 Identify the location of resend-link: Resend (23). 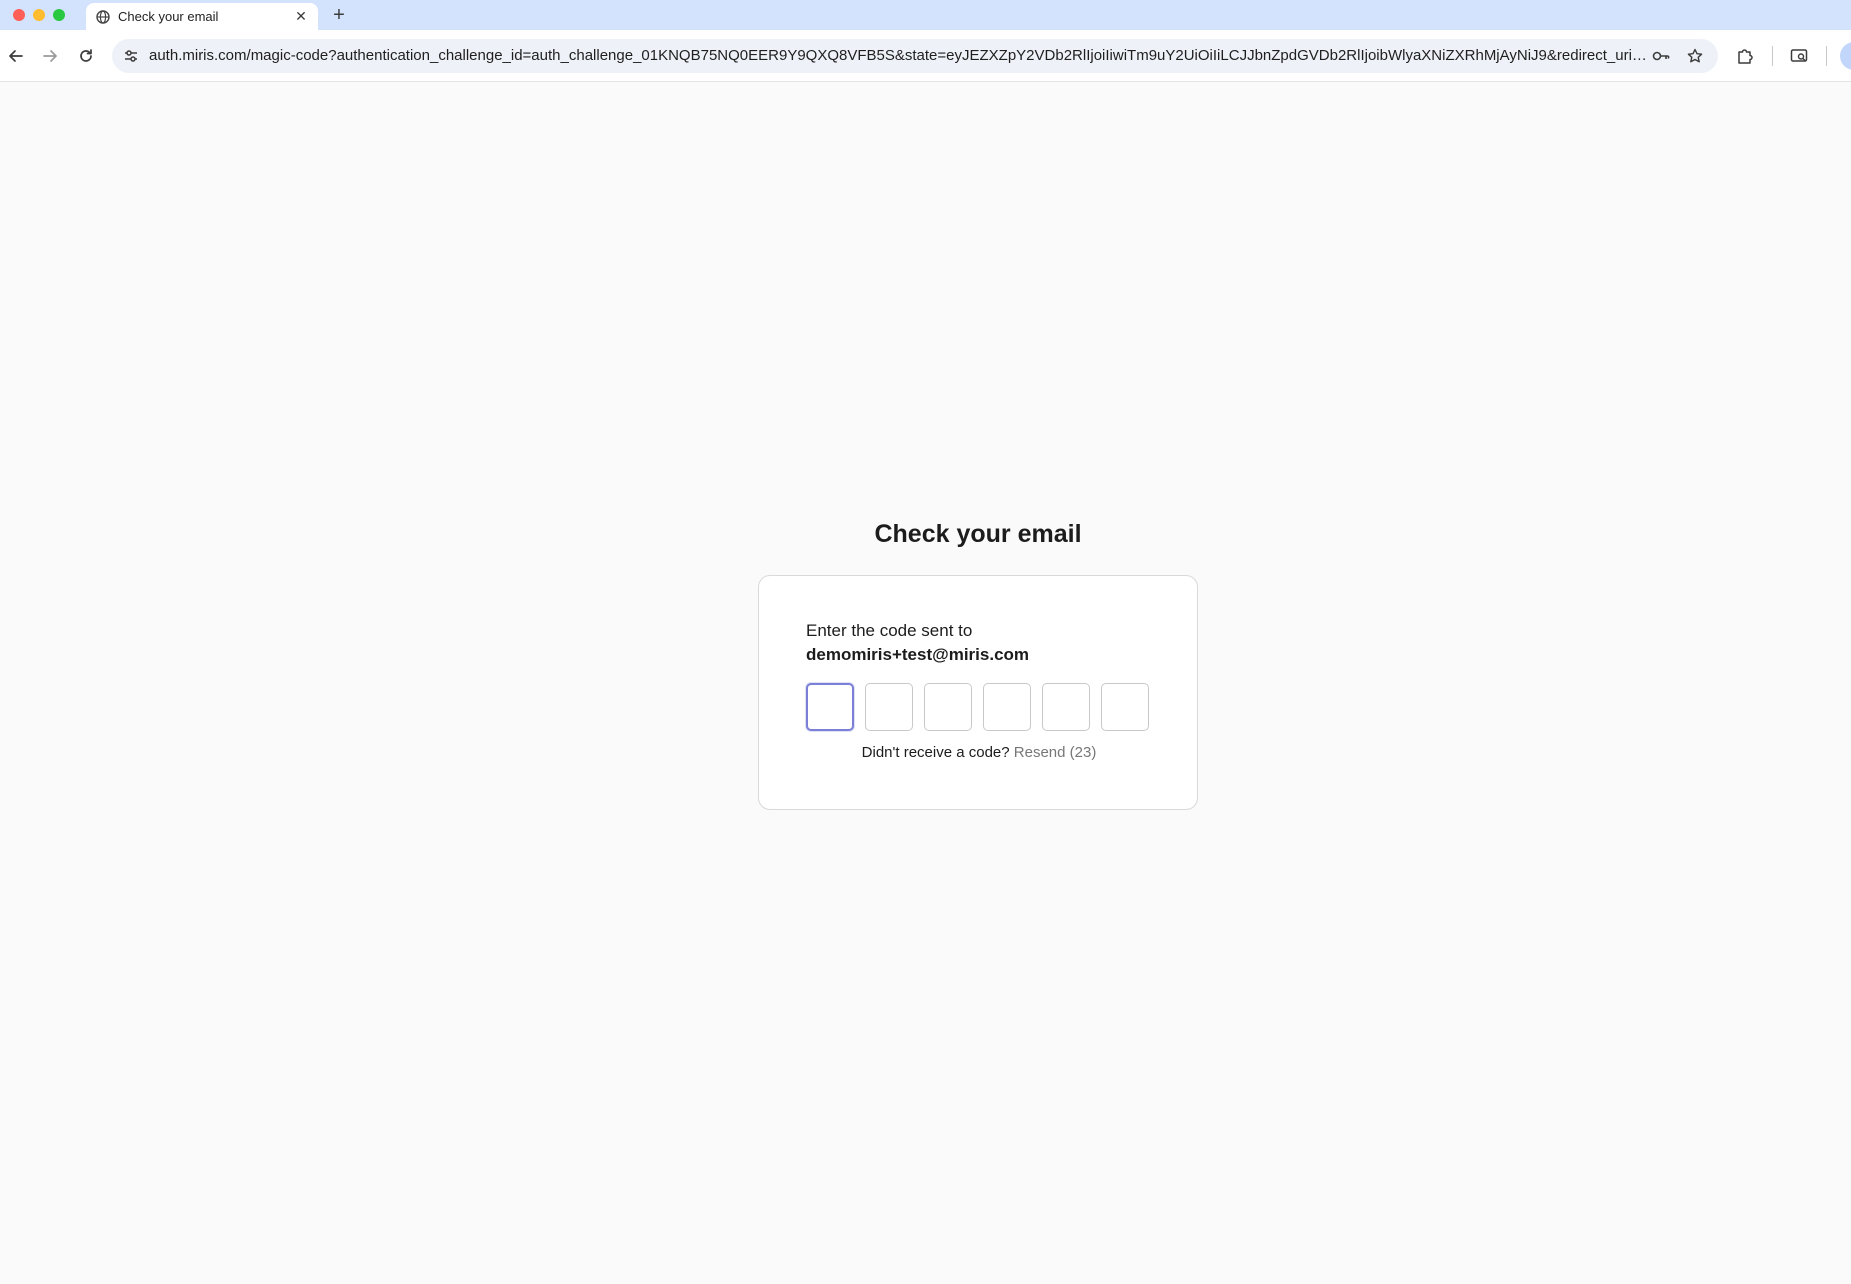
(1055, 752).